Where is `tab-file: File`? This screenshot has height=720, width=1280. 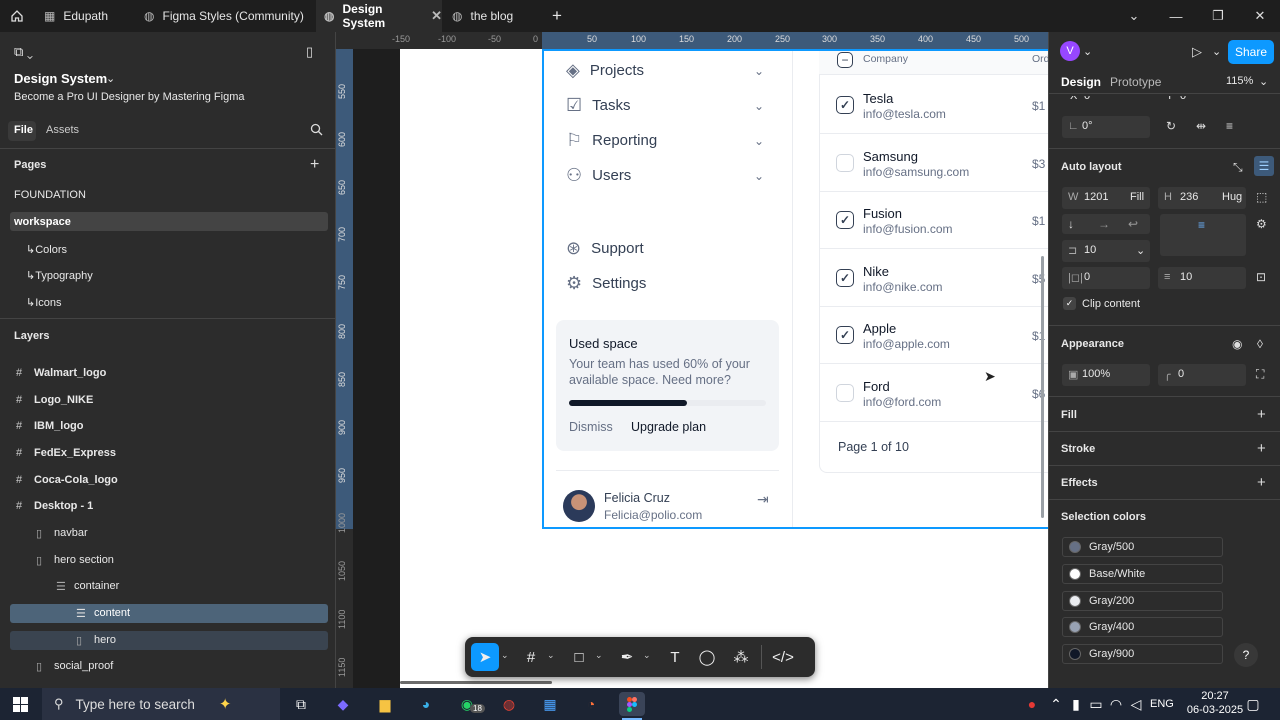
tab-file: File is located at coordinates (23, 130).